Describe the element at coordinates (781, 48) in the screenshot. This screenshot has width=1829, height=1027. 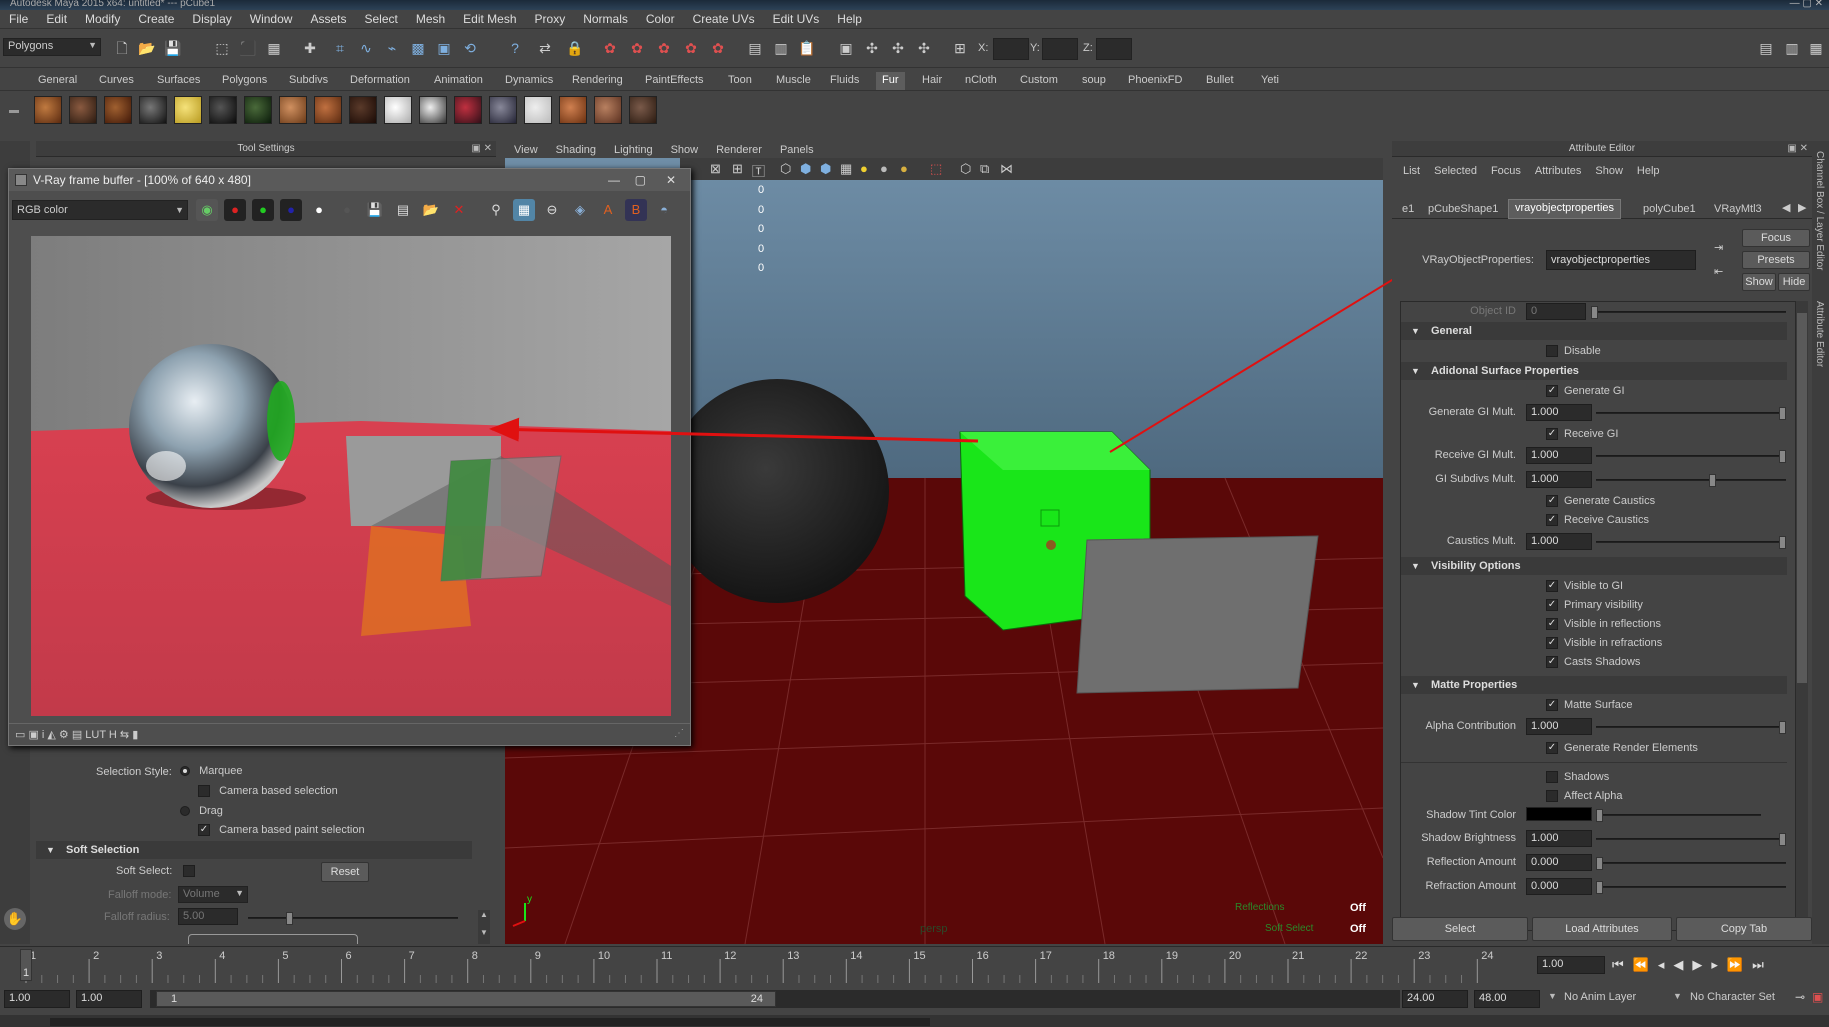
I see `outliner-icon: ▥` at that location.